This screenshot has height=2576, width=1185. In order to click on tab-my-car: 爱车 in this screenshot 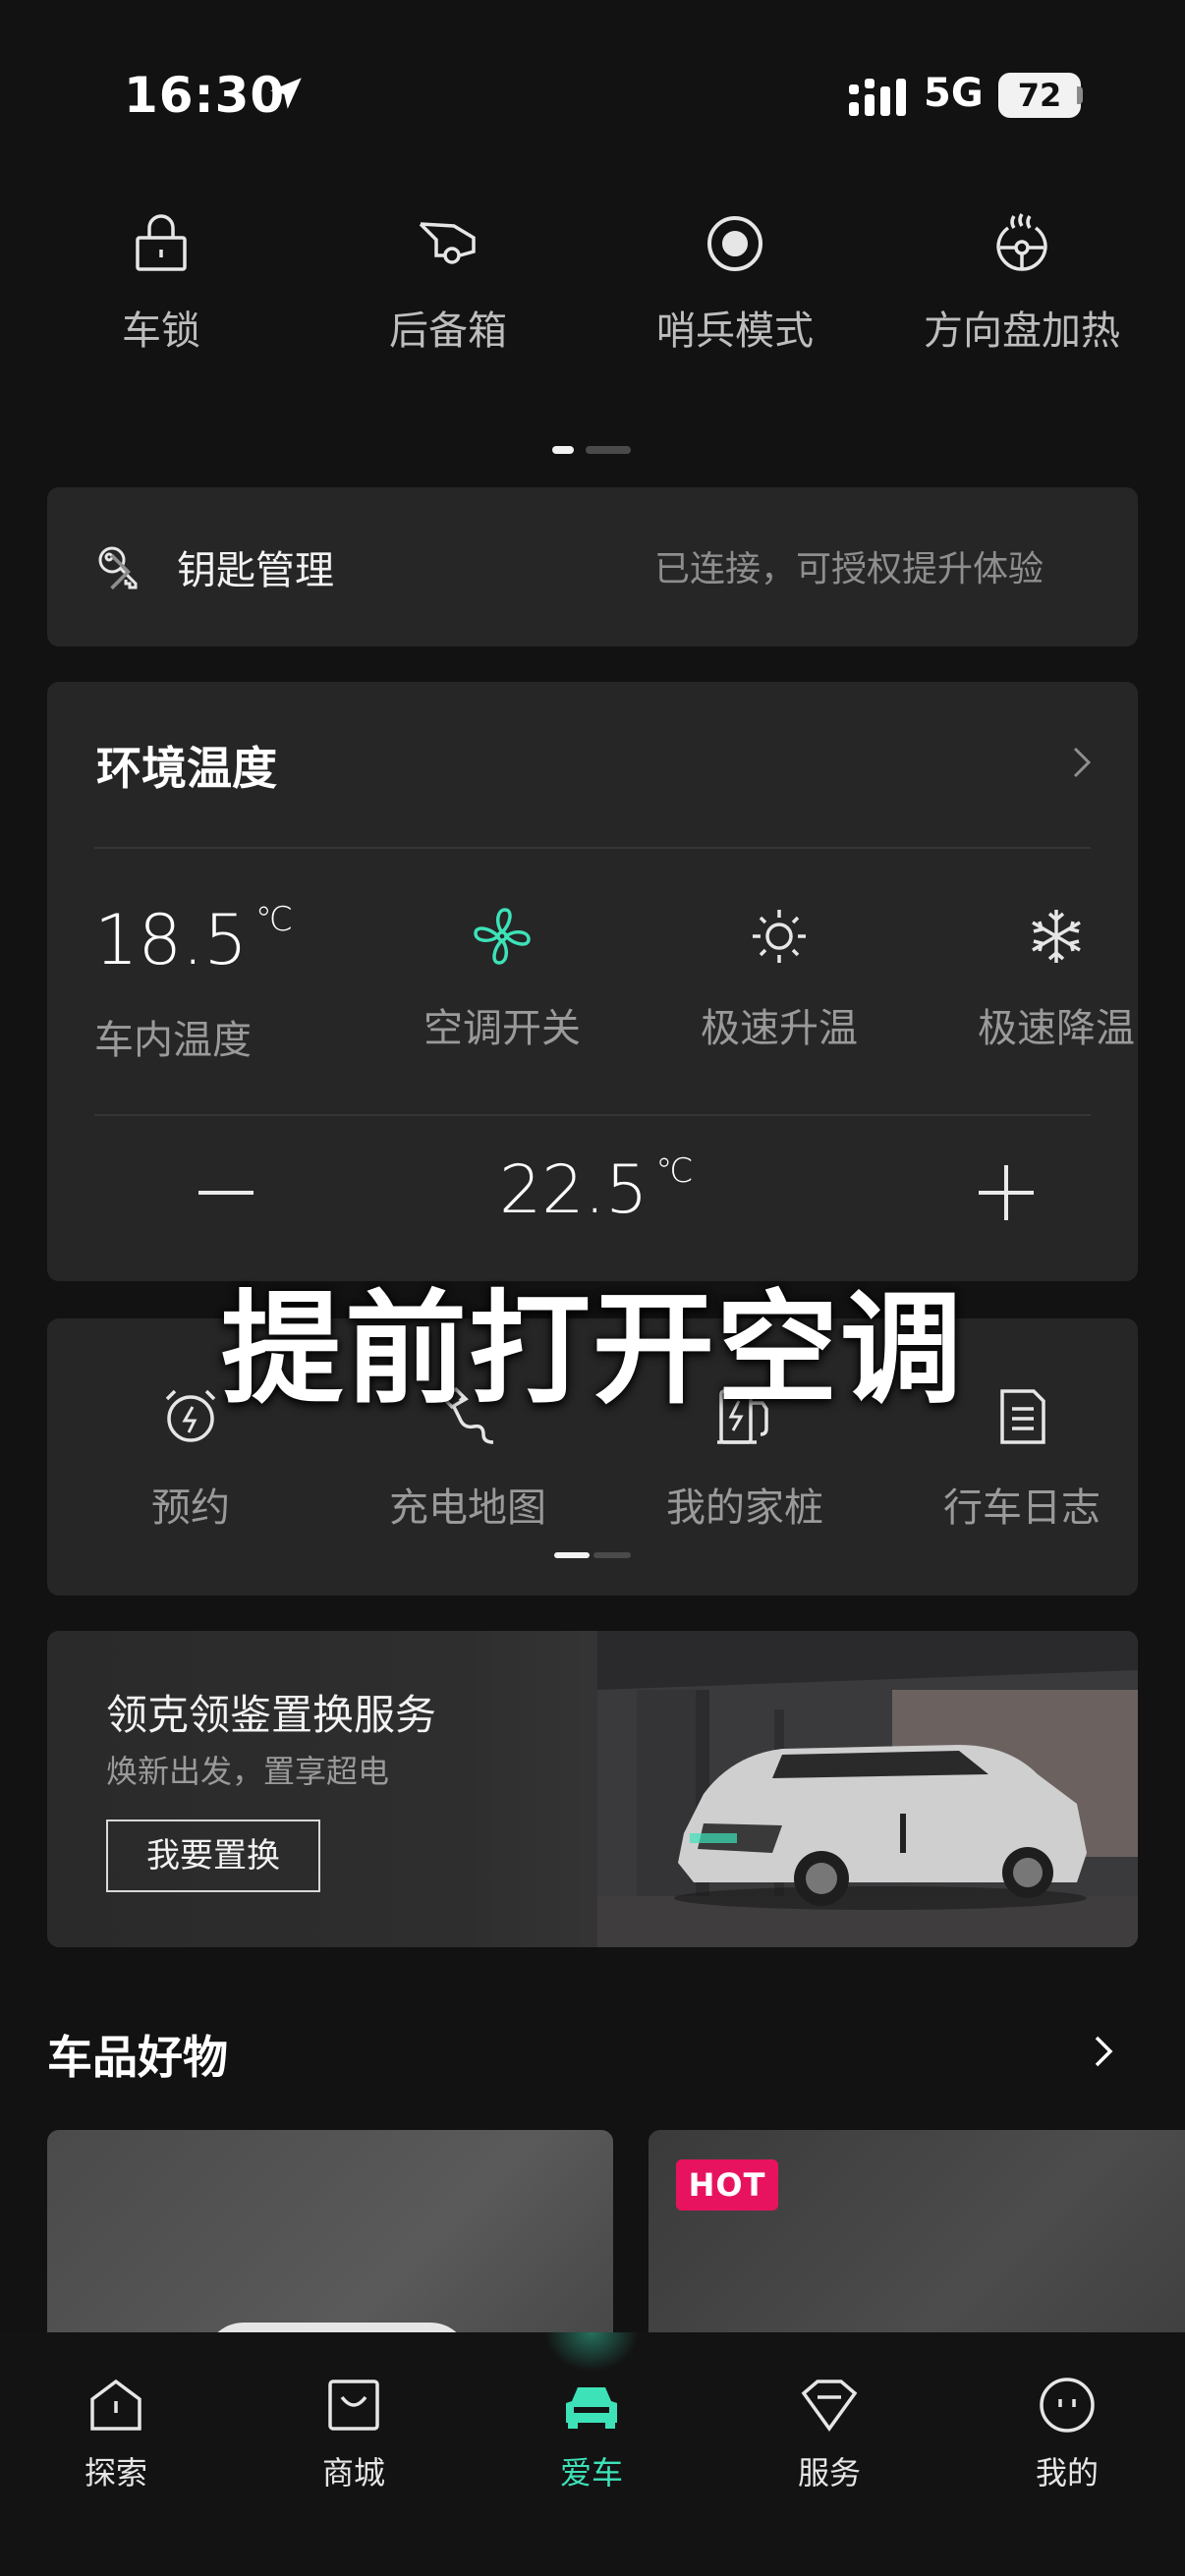, I will do `click(592, 2412)`.